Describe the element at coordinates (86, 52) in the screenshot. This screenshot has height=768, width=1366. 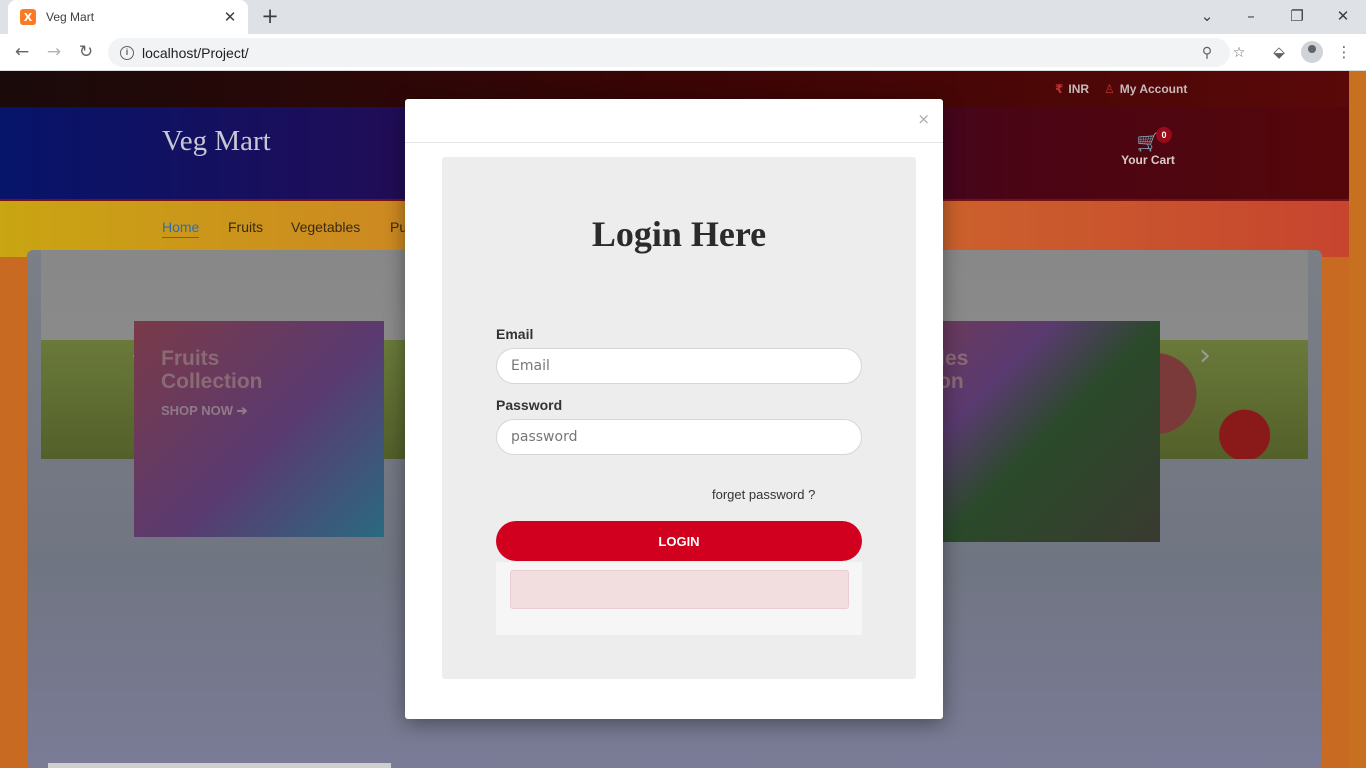
I see `reload-icon: ↻` at that location.